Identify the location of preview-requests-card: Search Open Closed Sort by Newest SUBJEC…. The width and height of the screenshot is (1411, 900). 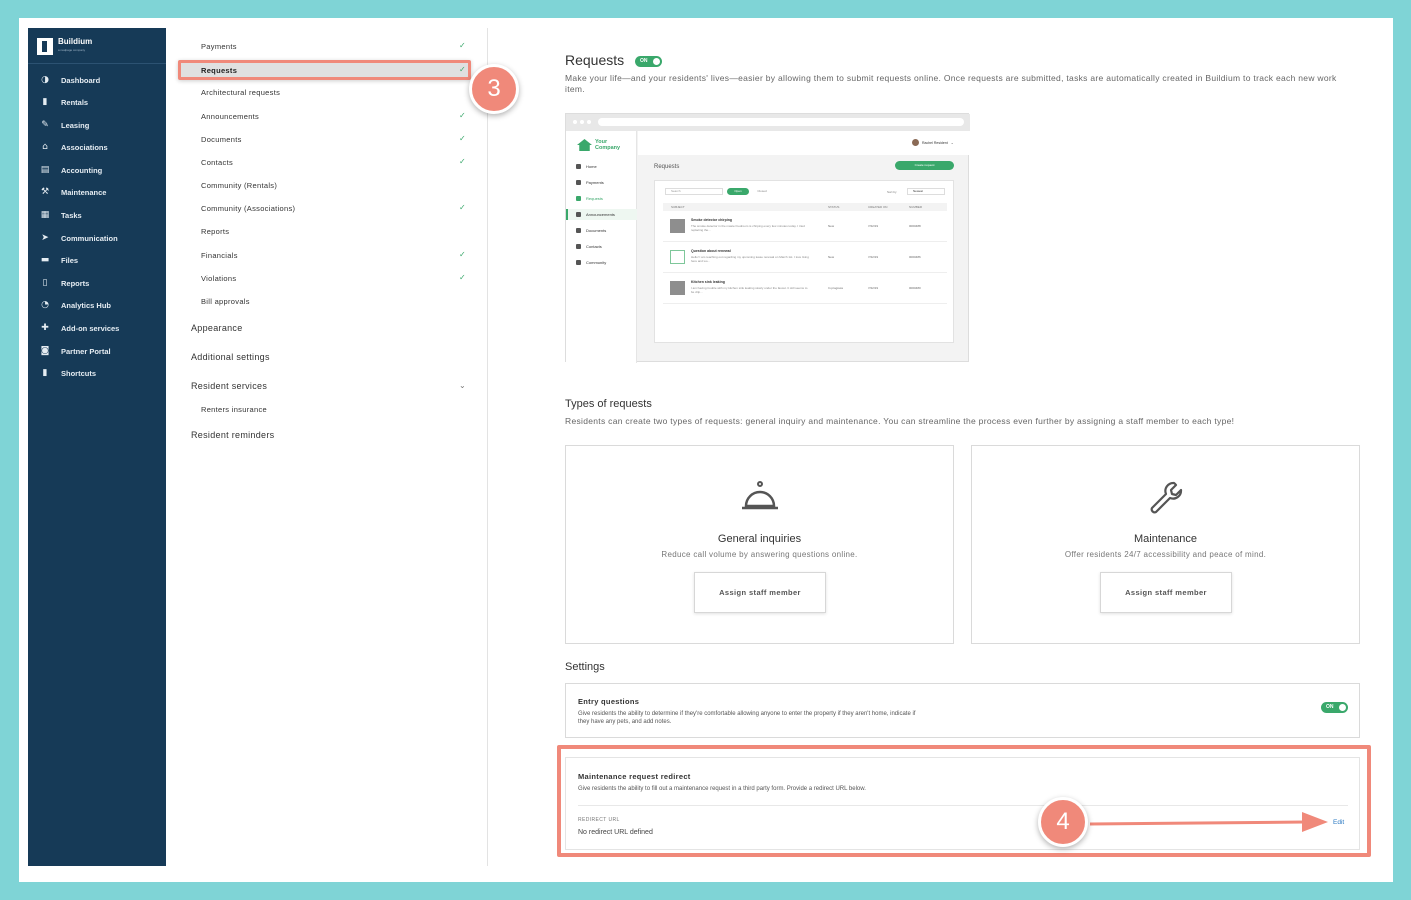
(804, 261).